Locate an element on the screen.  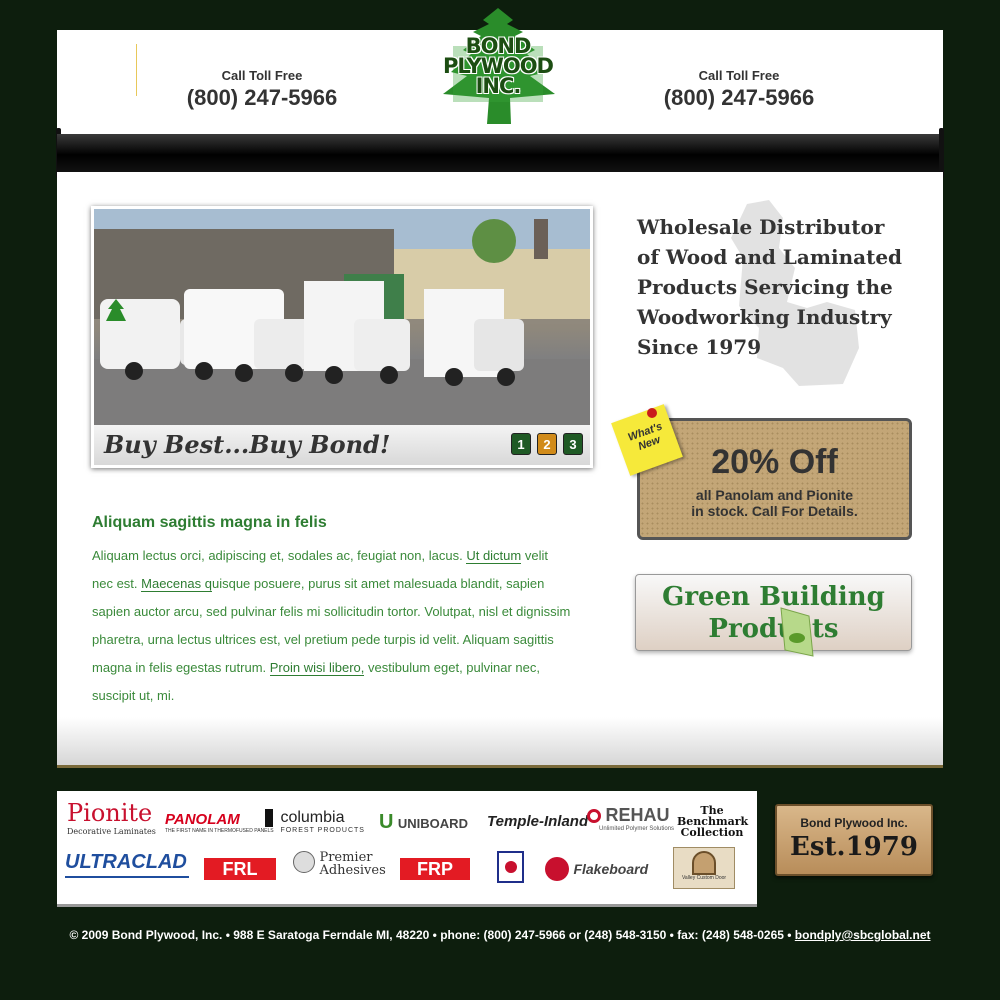
rehau-logo: REHAU Unlimited Polymer Solutions is located at coordinates (630, 818).